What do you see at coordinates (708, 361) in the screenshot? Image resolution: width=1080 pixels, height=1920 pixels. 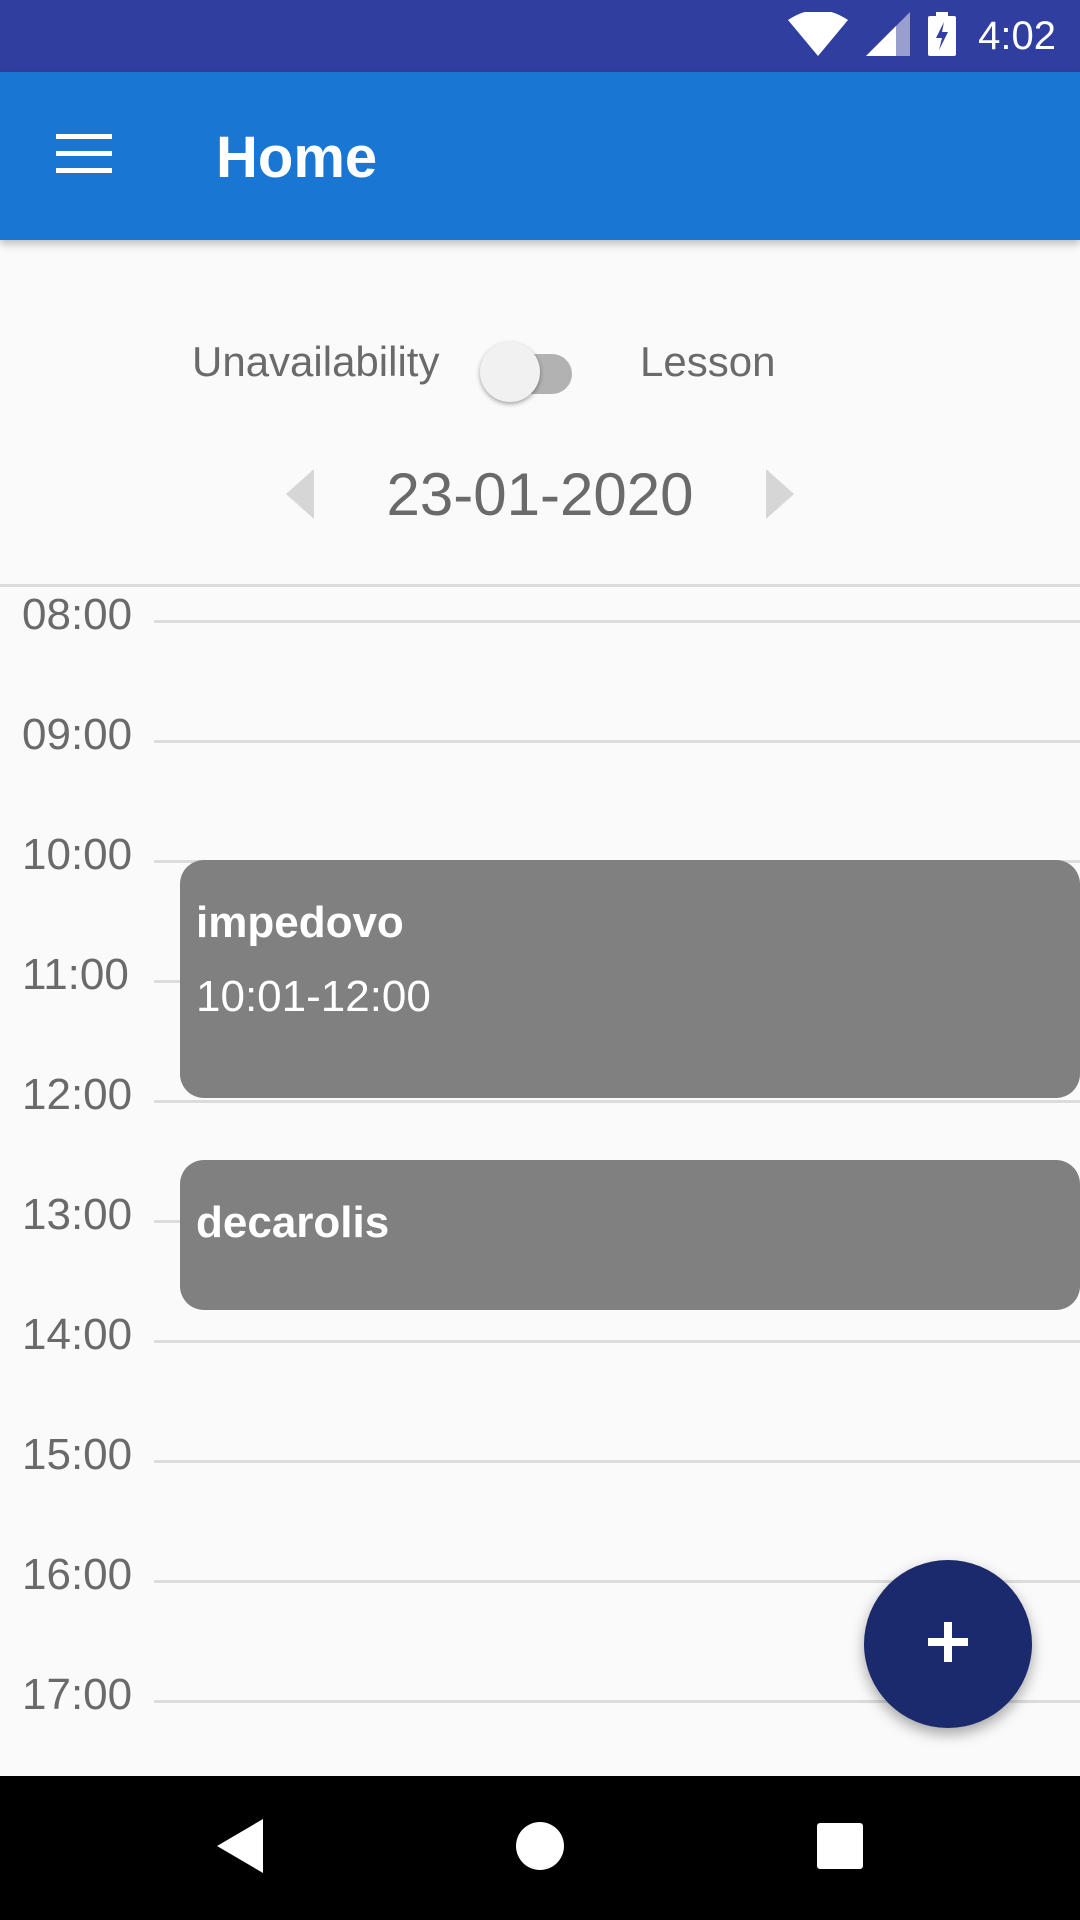 I see `lesson-label: Lesson` at bounding box center [708, 361].